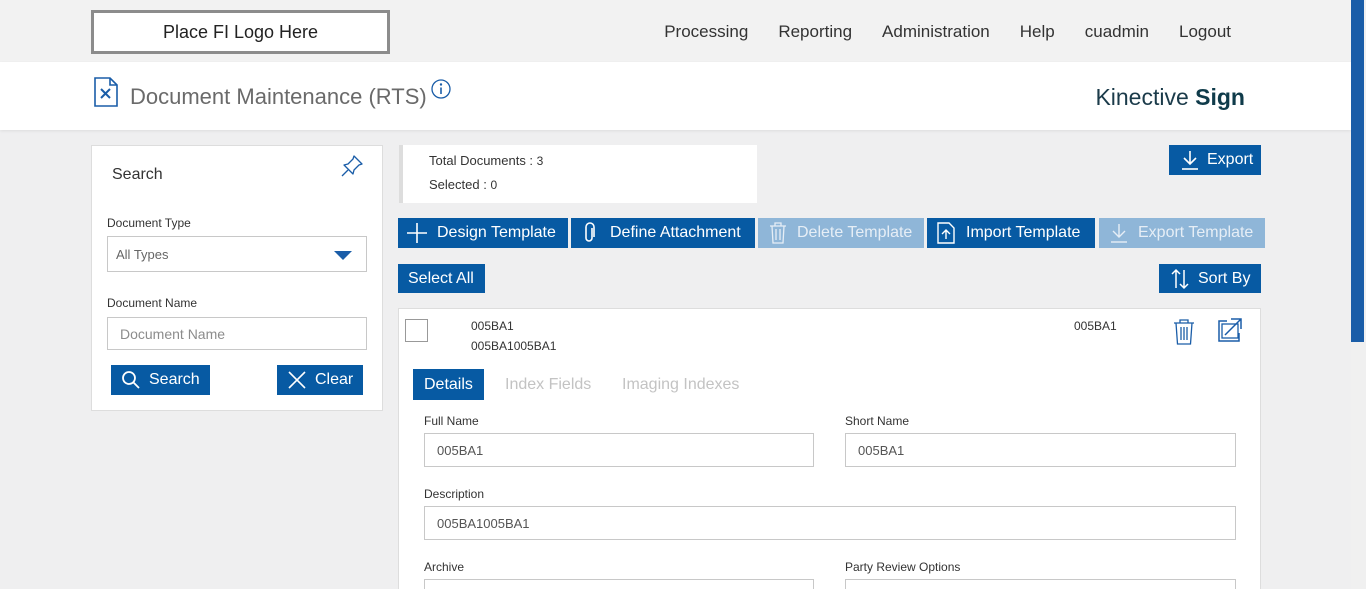 The image size is (1366, 589). I want to click on page-title: Document Maintenance (RTS), so click(278, 96).